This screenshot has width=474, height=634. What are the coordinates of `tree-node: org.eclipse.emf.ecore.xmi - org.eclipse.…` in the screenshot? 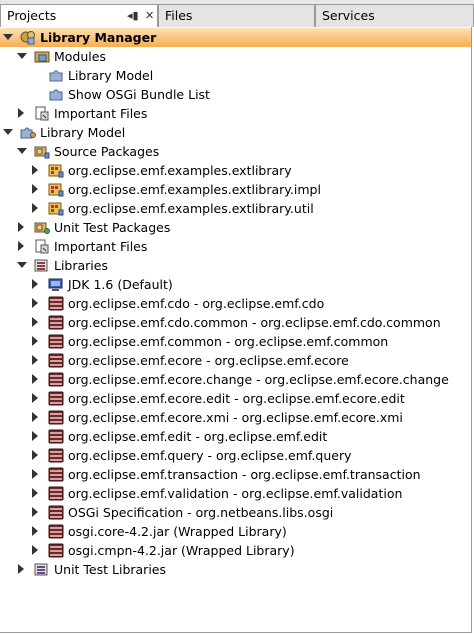 It's located at (235, 417).